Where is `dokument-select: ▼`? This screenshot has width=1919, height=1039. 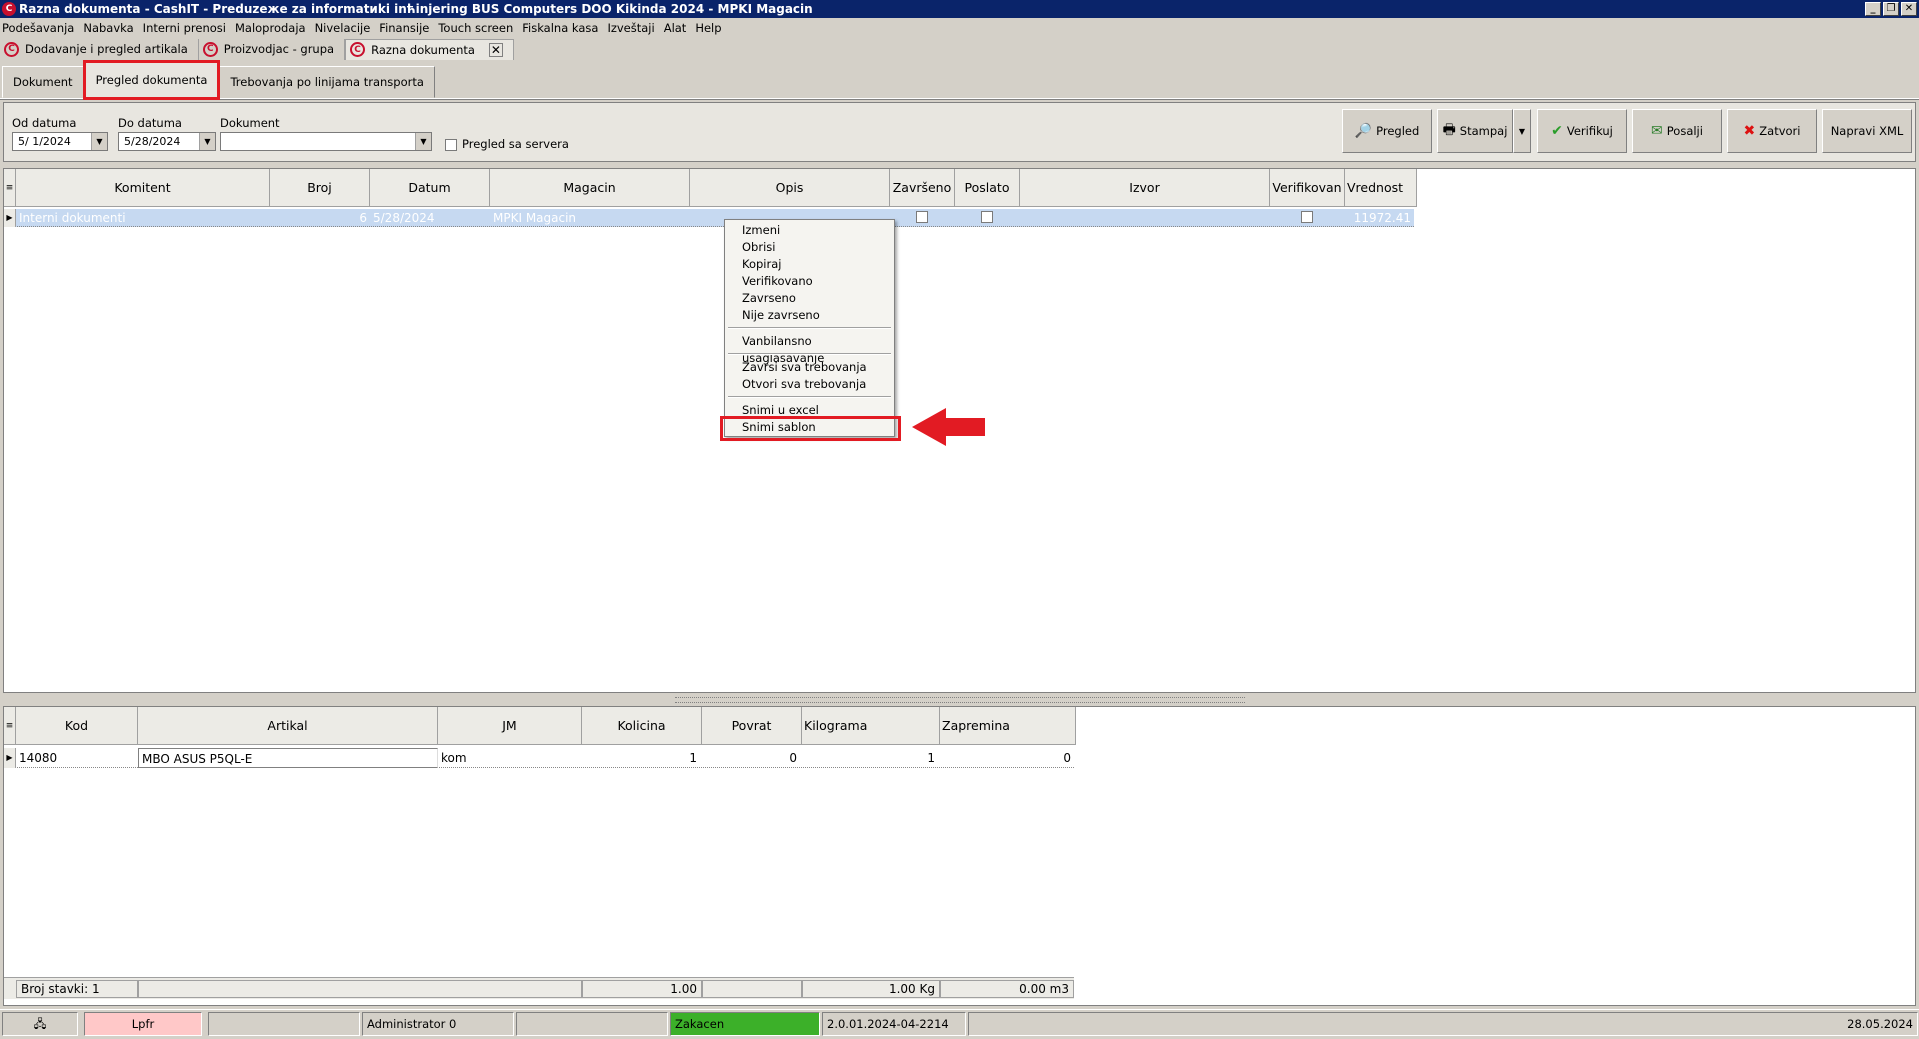
dokument-select: ▼ is located at coordinates (326, 141).